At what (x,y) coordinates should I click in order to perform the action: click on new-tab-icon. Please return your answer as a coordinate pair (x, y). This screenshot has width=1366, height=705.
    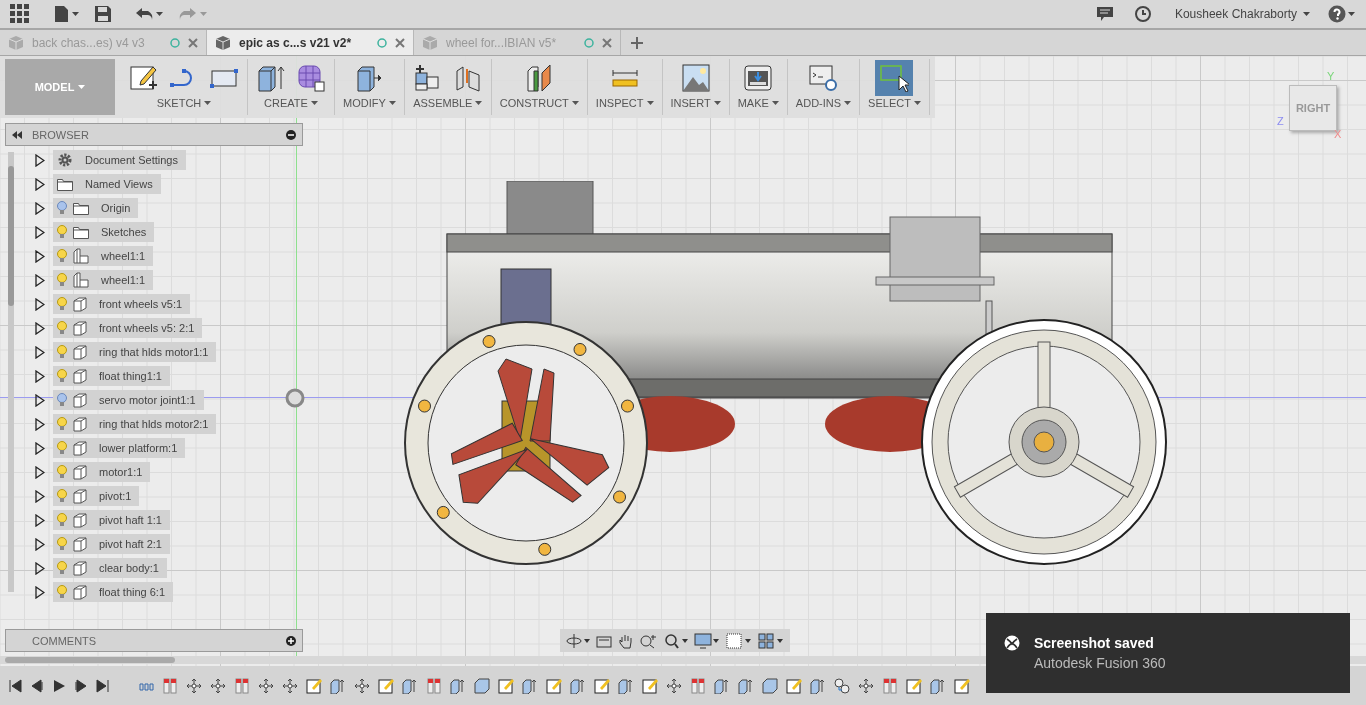
    Looking at the image, I should click on (637, 42).